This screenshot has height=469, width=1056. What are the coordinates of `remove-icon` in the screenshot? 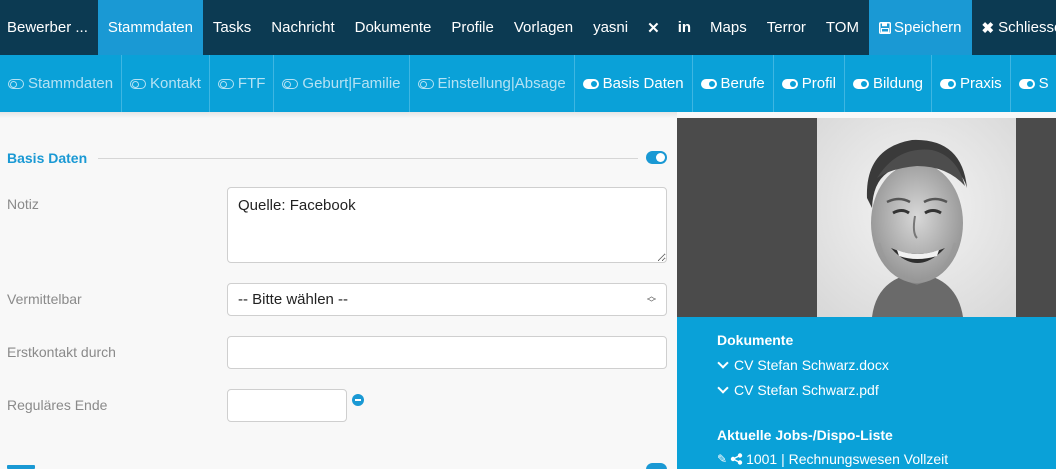 It's located at (358, 400).